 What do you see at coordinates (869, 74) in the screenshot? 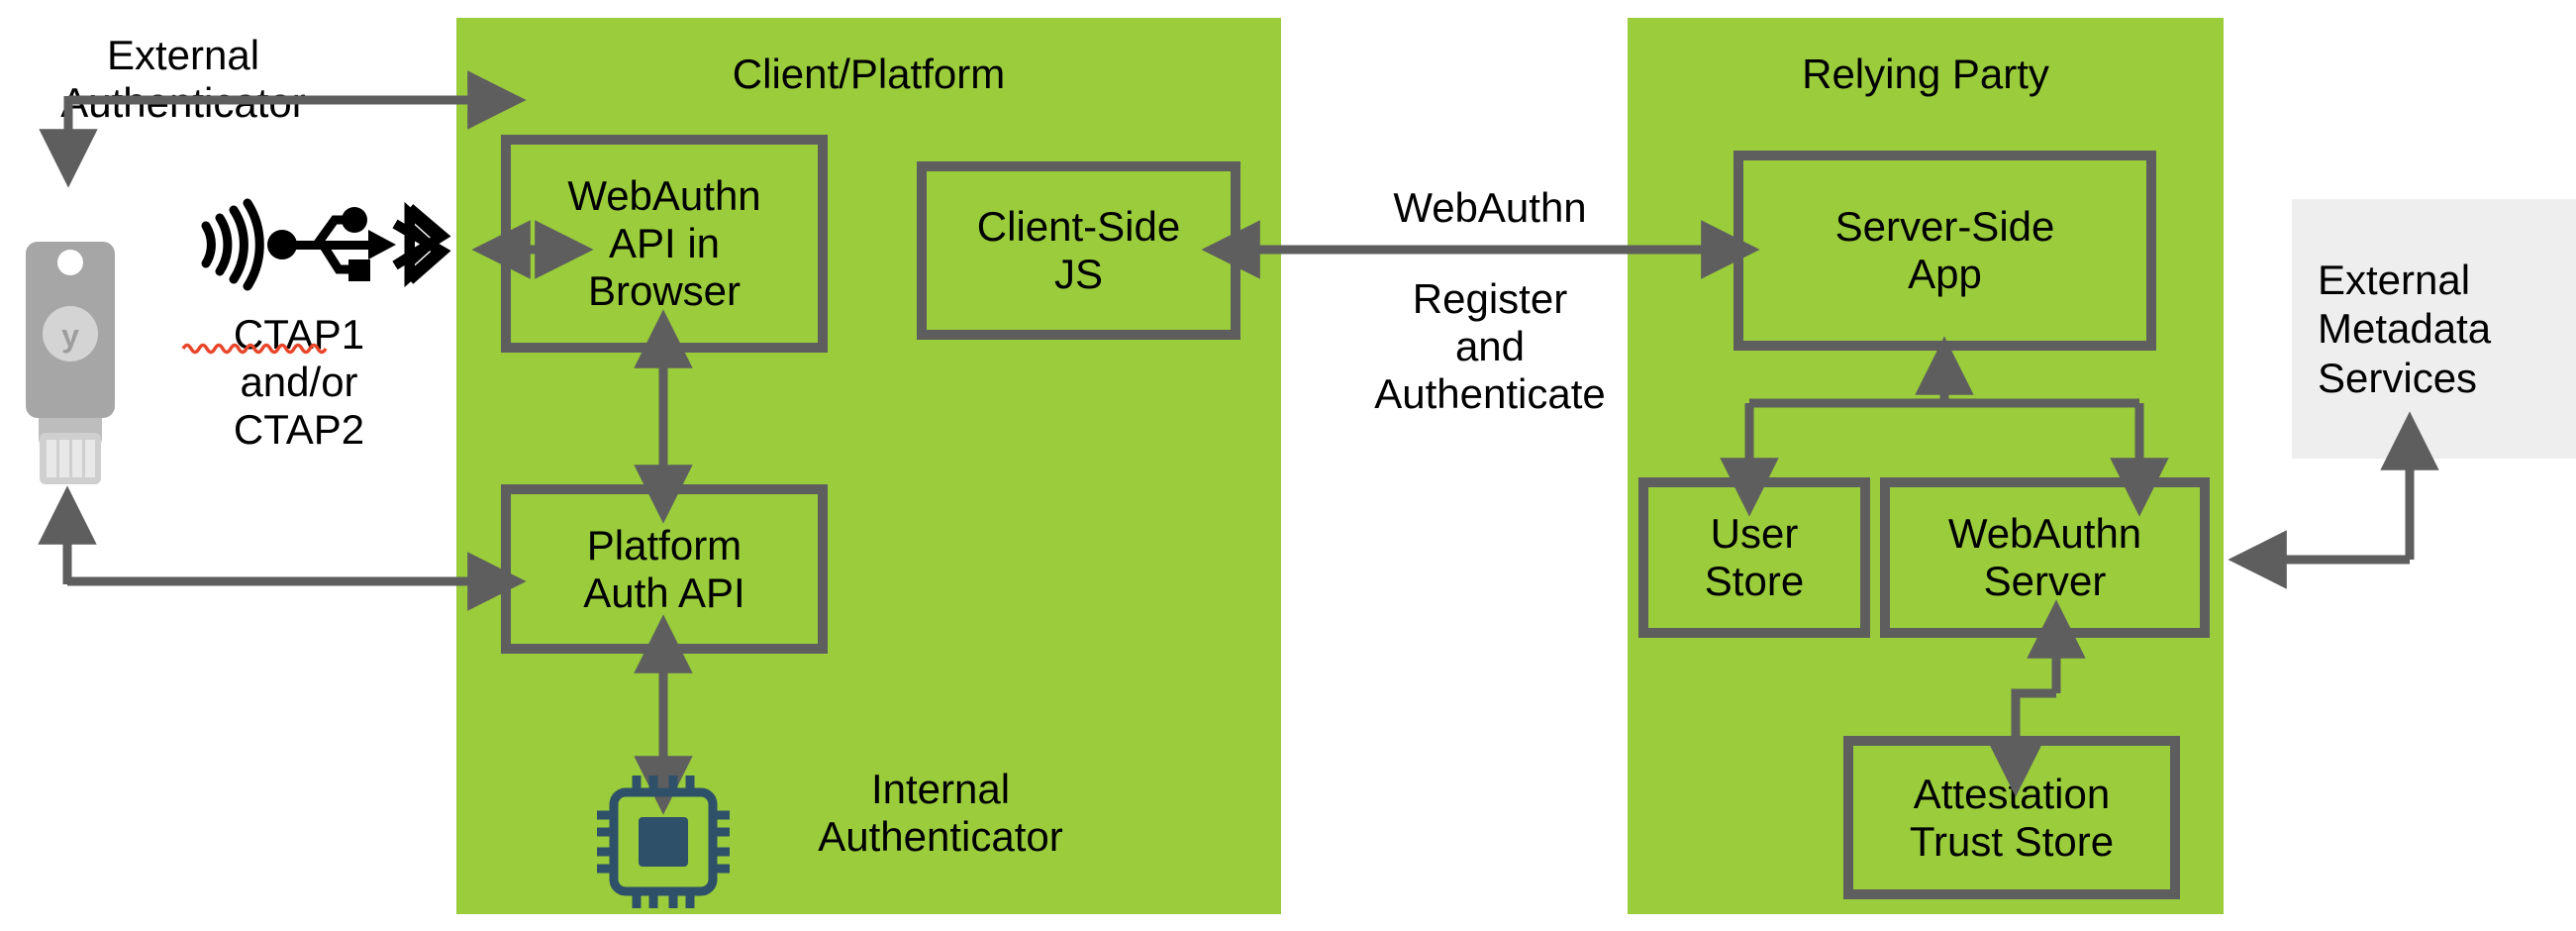
I see `zone-client-platform-title: Client/Platform` at bounding box center [869, 74].